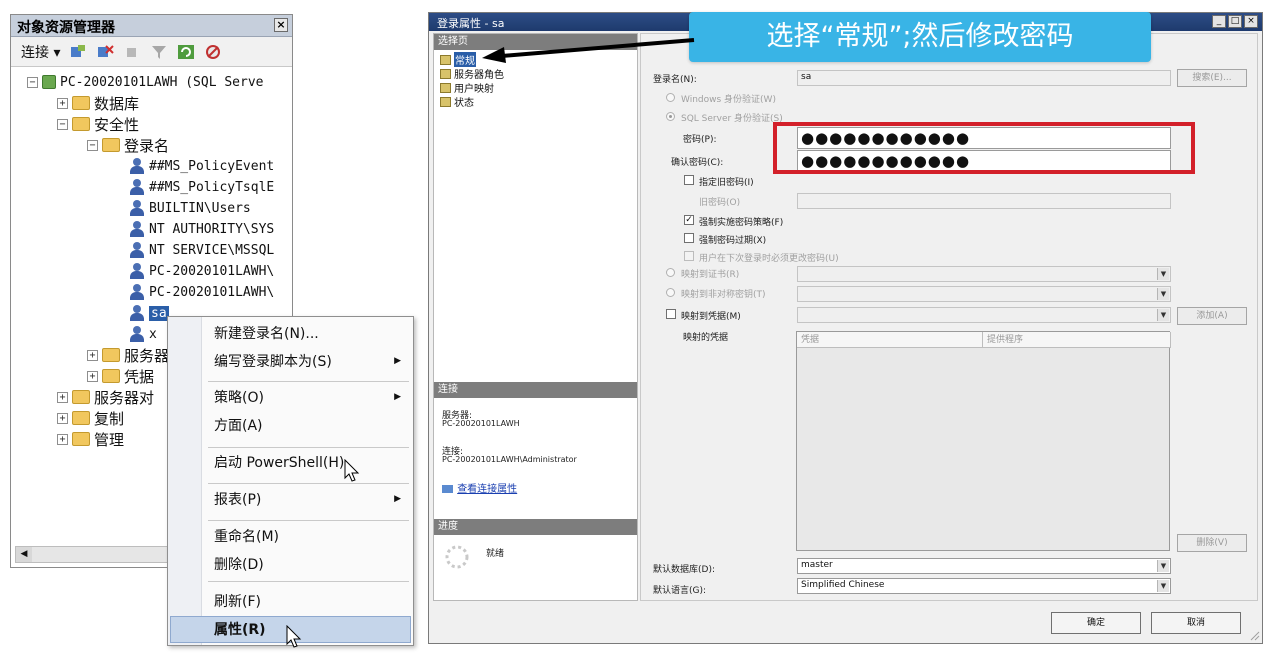  What do you see at coordinates (120, 376) in the screenshot?
I see `tree-node: + 凭据` at bounding box center [120, 376].